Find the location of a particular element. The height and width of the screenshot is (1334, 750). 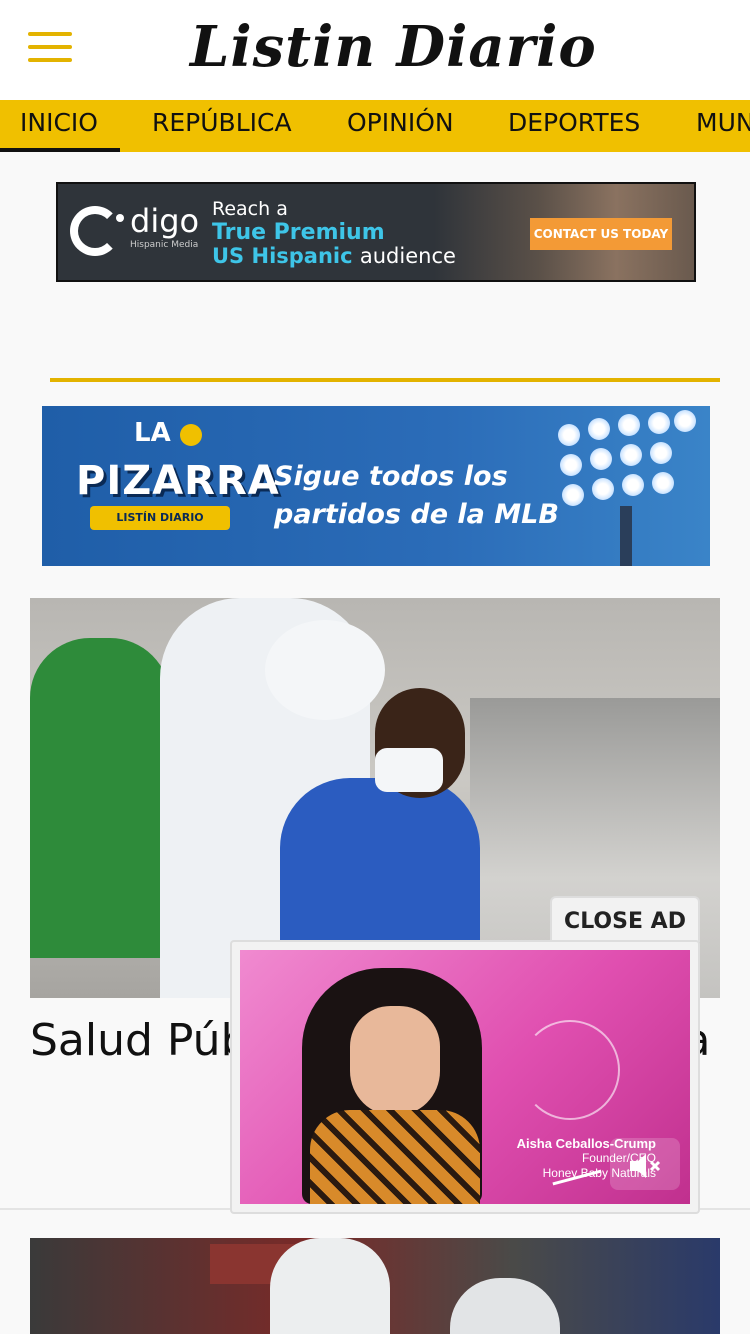

nav-item-mundo: MUN is located at coordinates (723, 126).